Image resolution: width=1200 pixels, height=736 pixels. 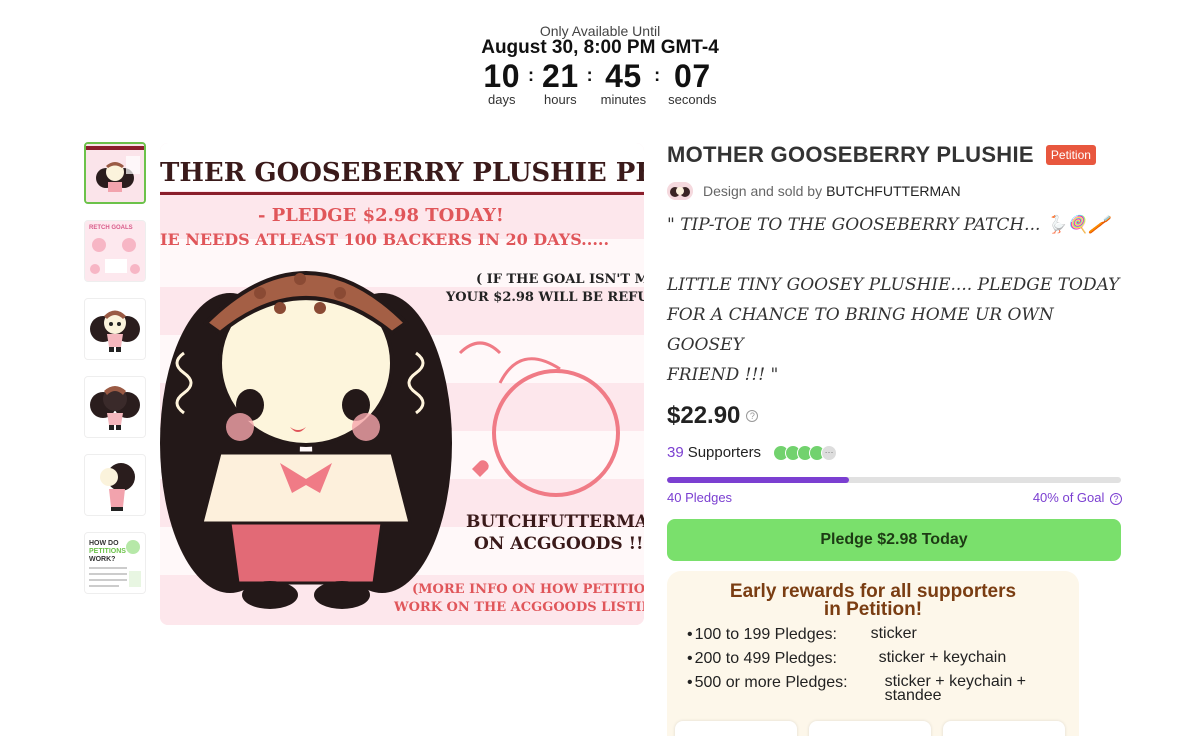 I want to click on thumbnail-plushie-image, so click(x=115, y=173).